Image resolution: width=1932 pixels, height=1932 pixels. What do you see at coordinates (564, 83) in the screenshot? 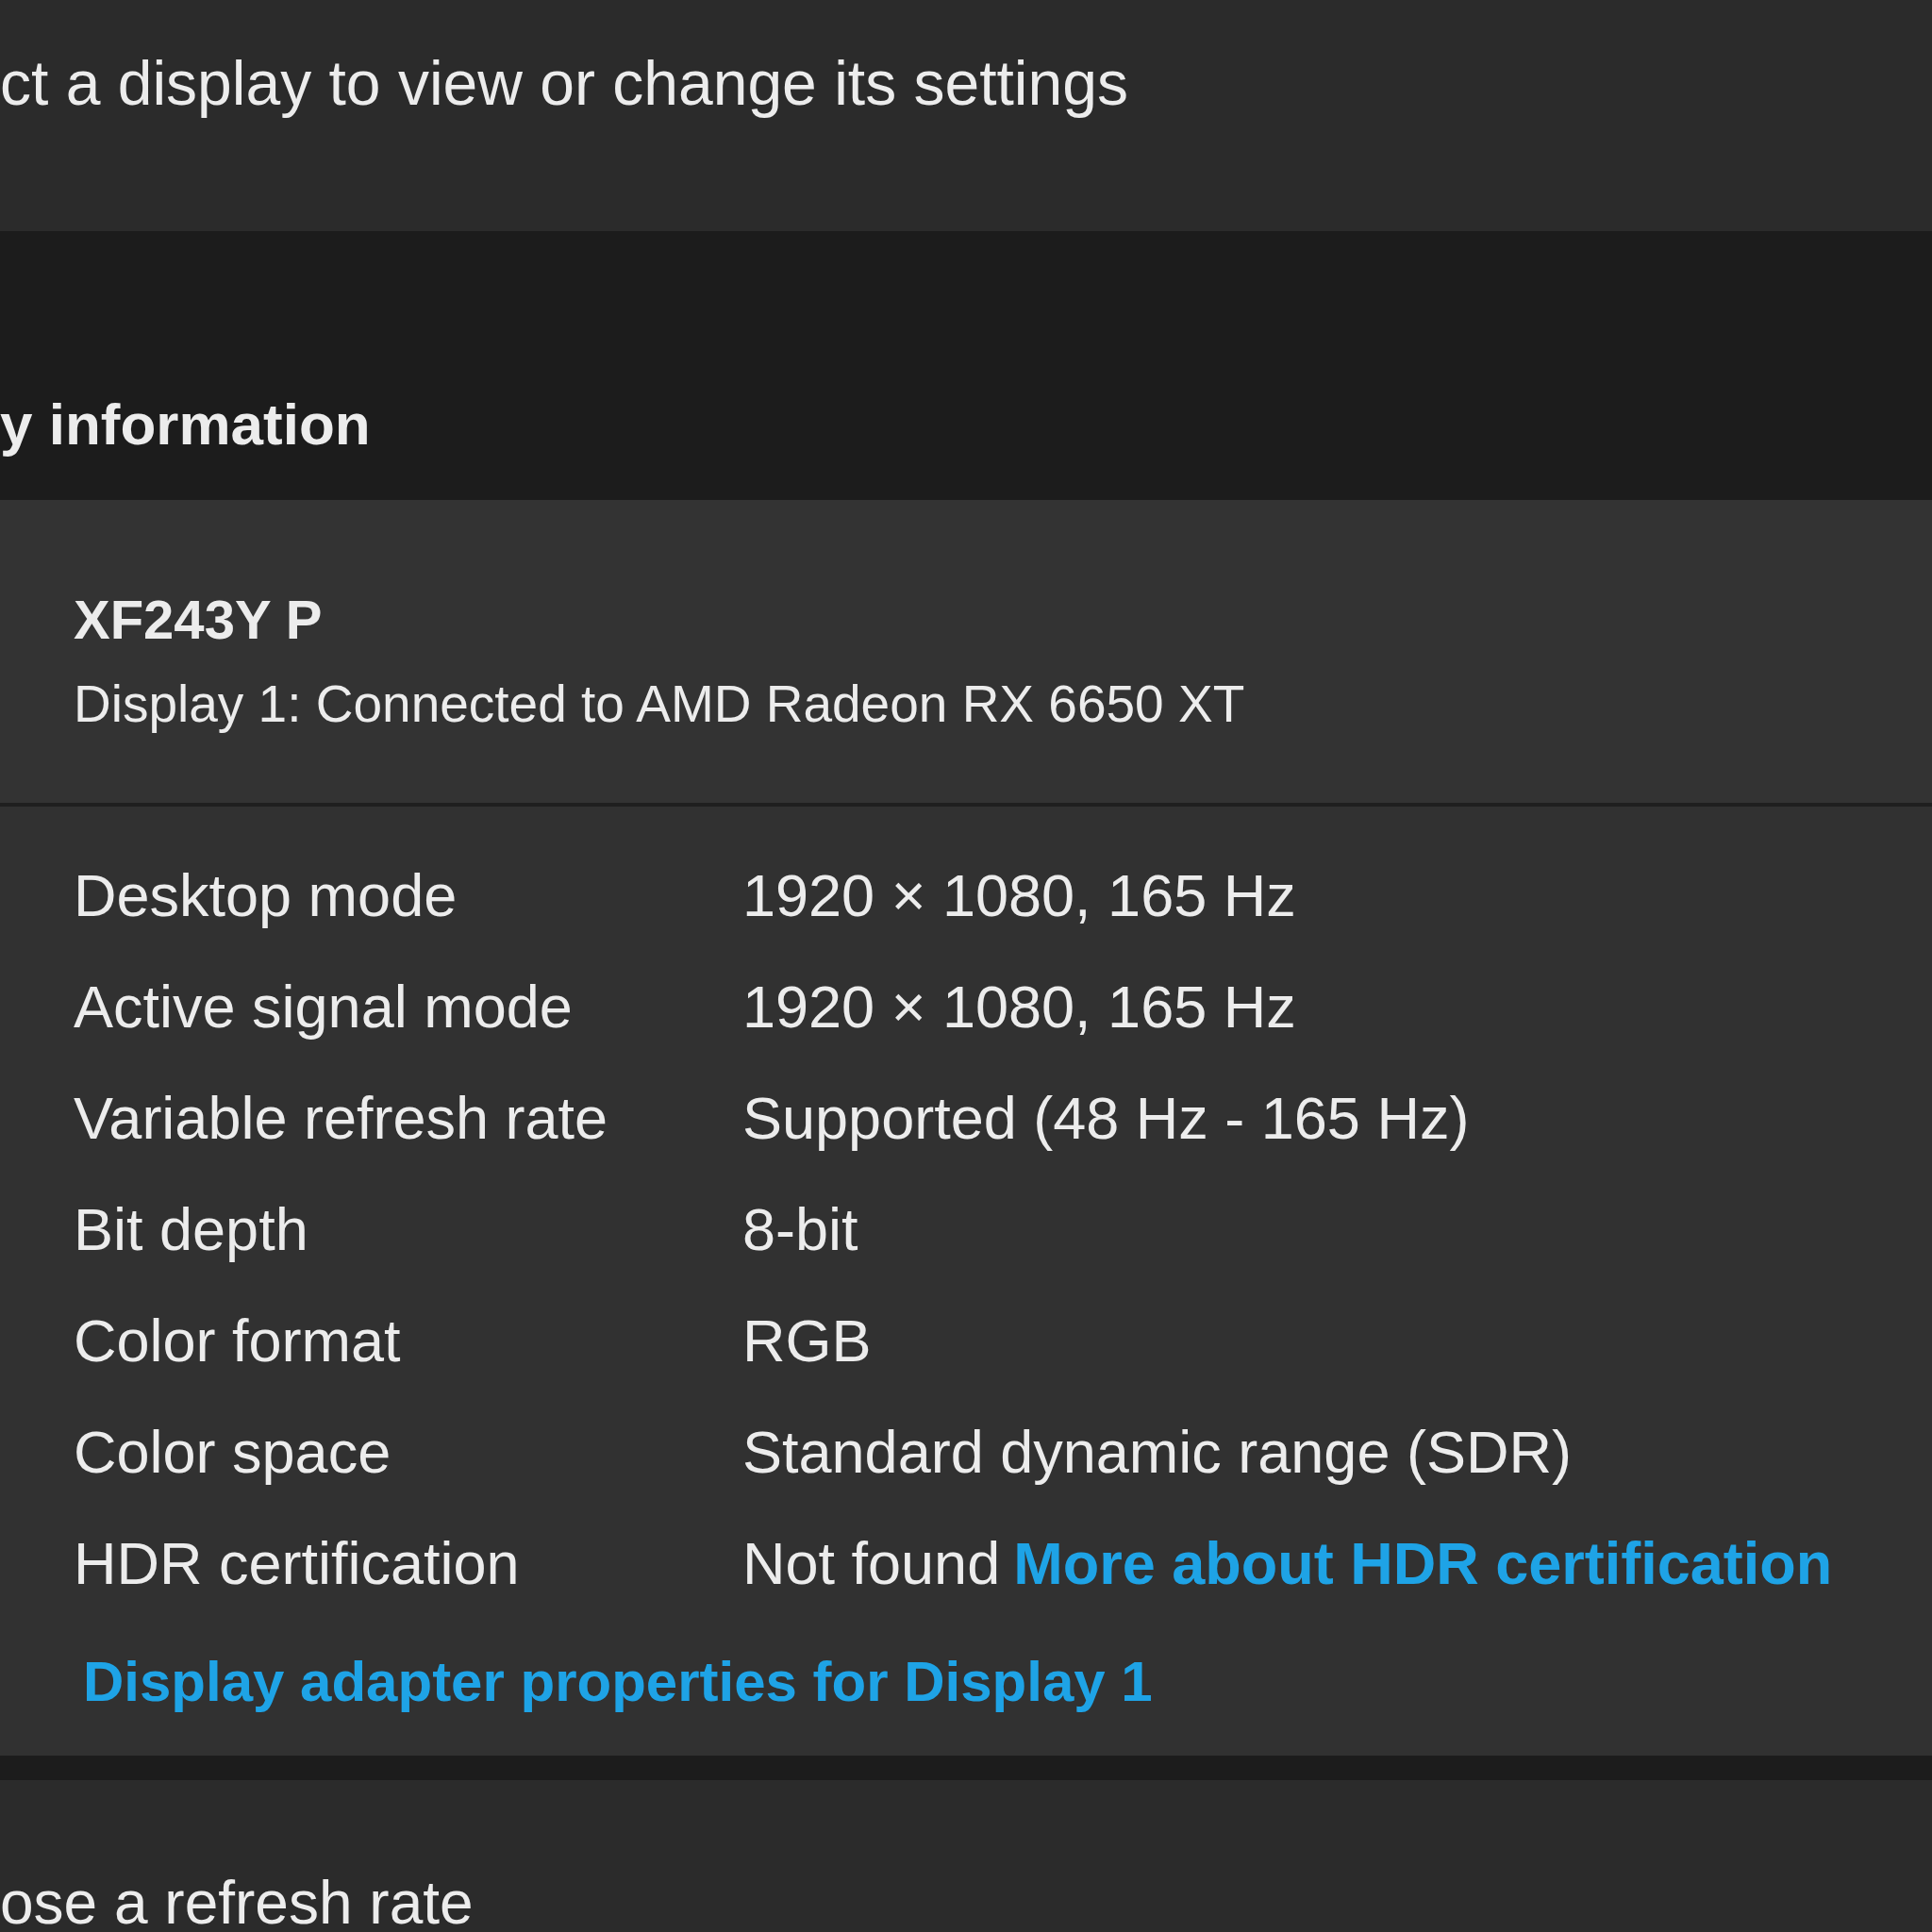
I see `instruction-text: ct a display to view or change its settings` at bounding box center [564, 83].